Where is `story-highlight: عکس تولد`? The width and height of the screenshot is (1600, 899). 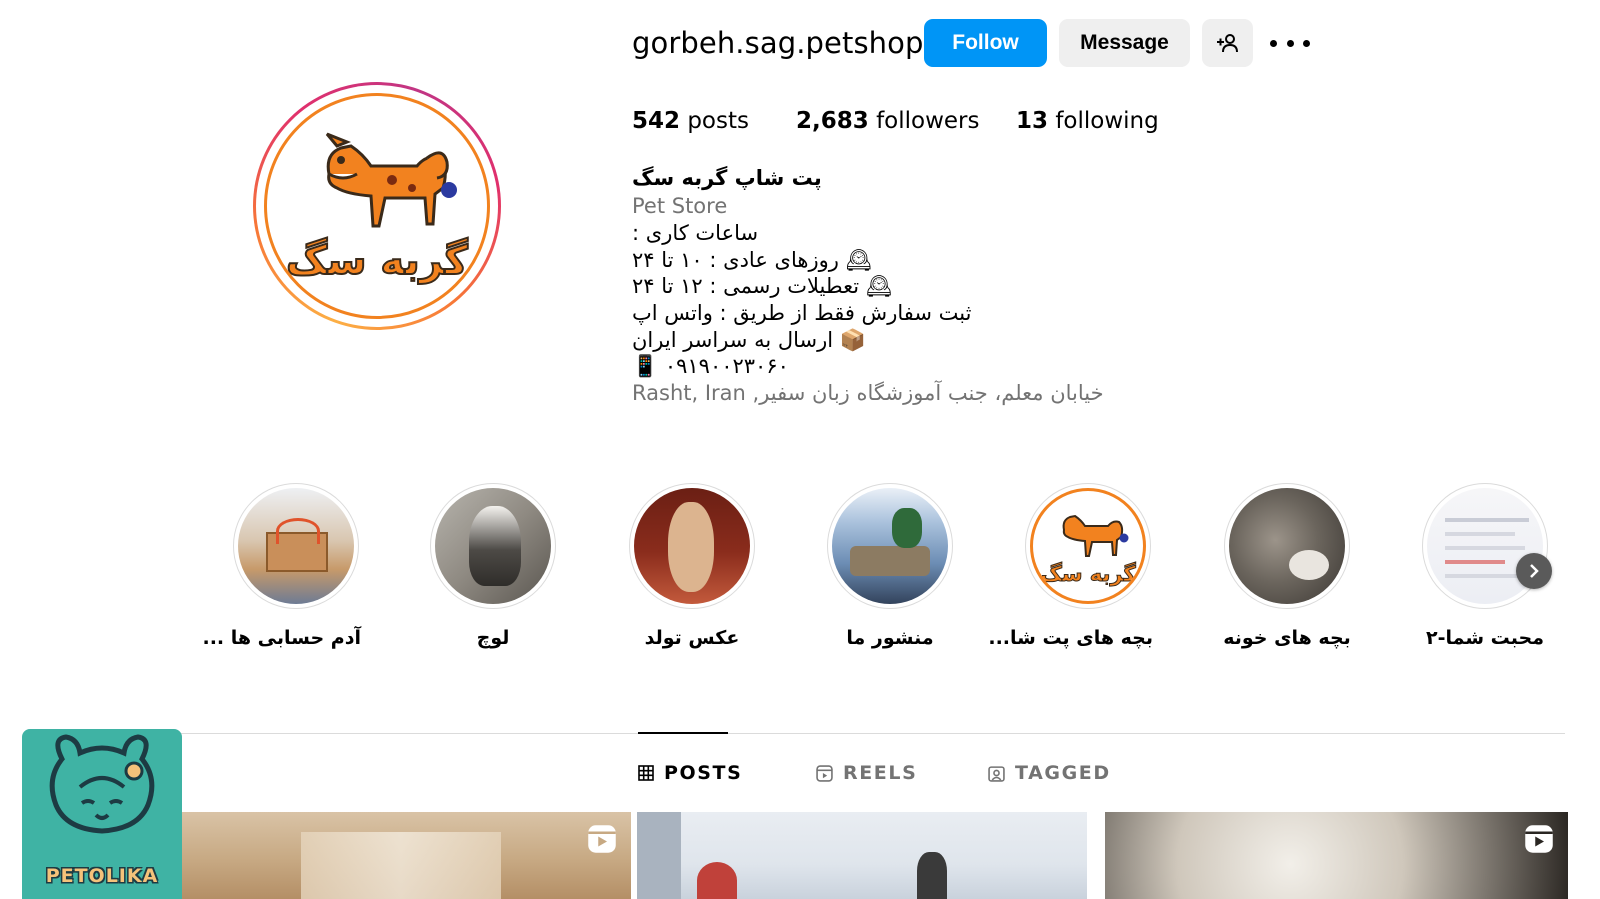
story-highlight: عکس تولد is located at coordinates (692, 566).